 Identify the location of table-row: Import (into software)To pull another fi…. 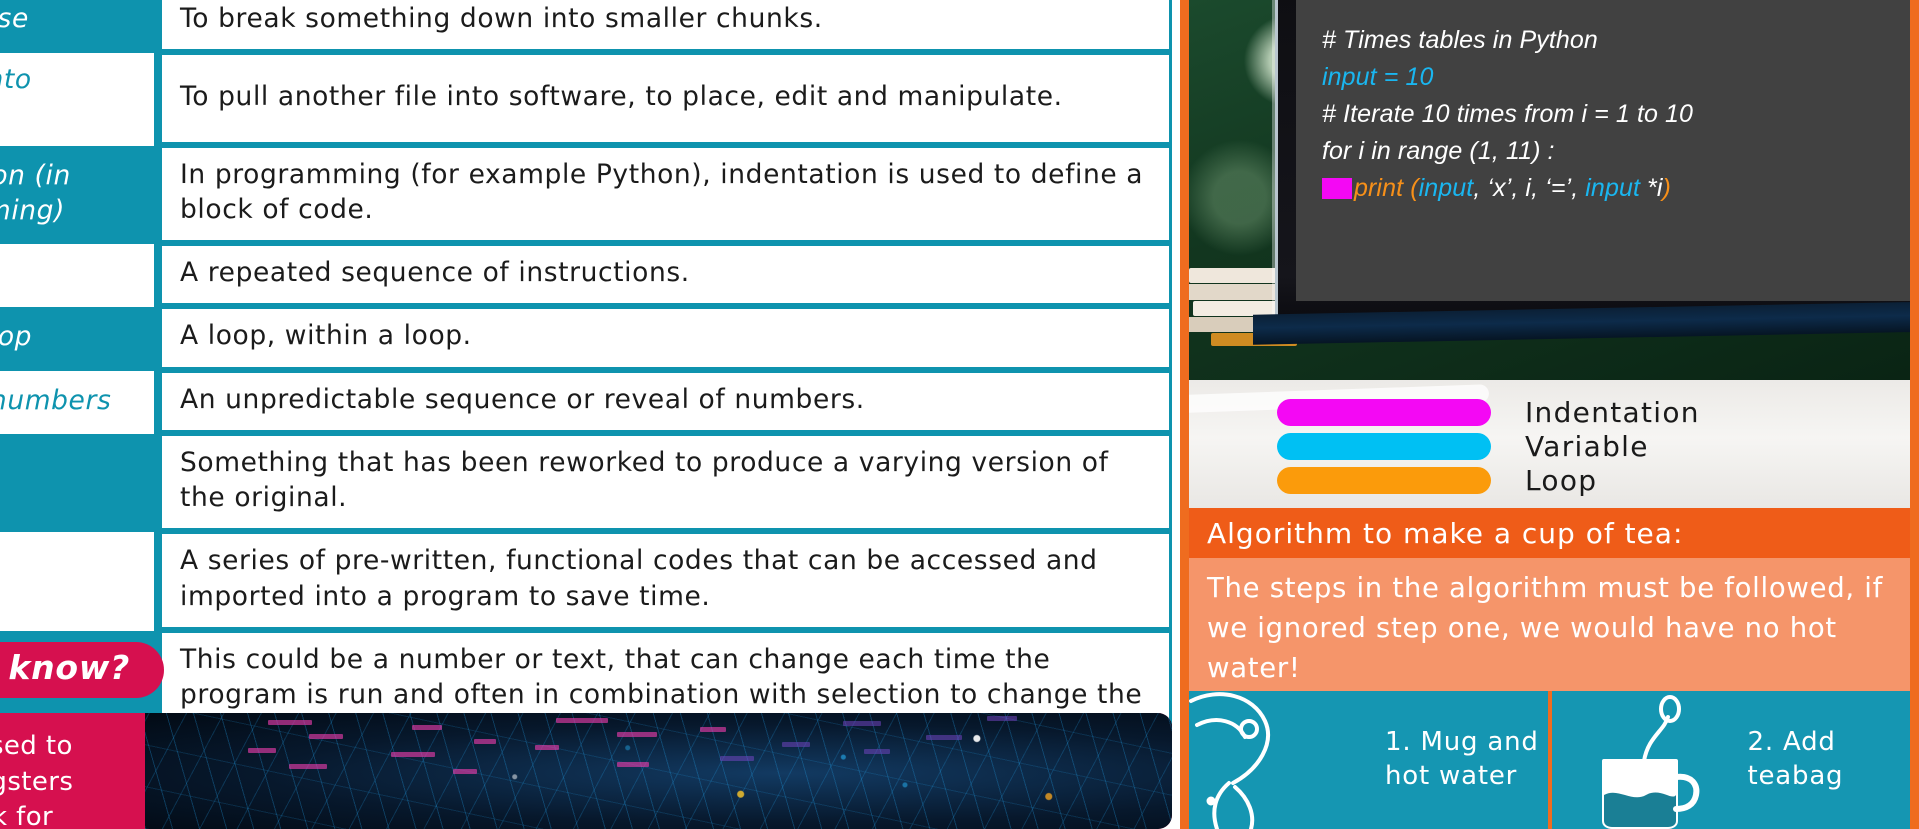
(586, 99).